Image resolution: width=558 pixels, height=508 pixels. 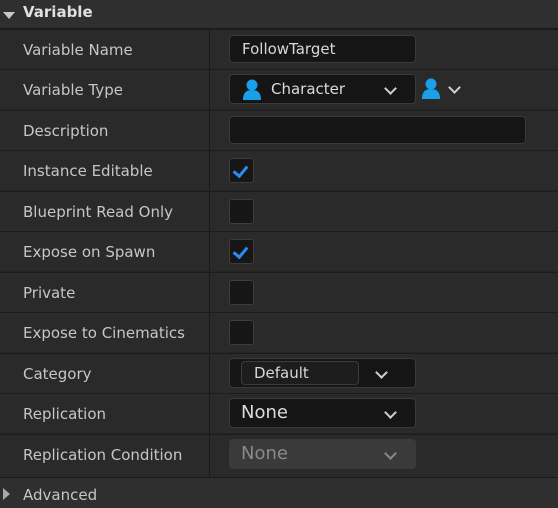 What do you see at coordinates (88, 171) in the screenshot?
I see `instance-editable-label: Instance Editable` at bounding box center [88, 171].